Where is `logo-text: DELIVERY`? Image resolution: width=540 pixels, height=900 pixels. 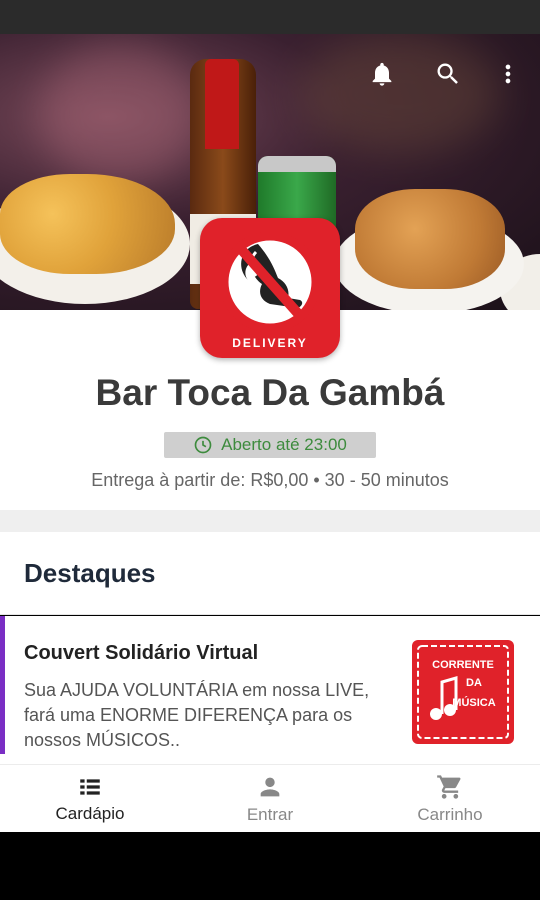 logo-text: DELIVERY is located at coordinates (270, 343).